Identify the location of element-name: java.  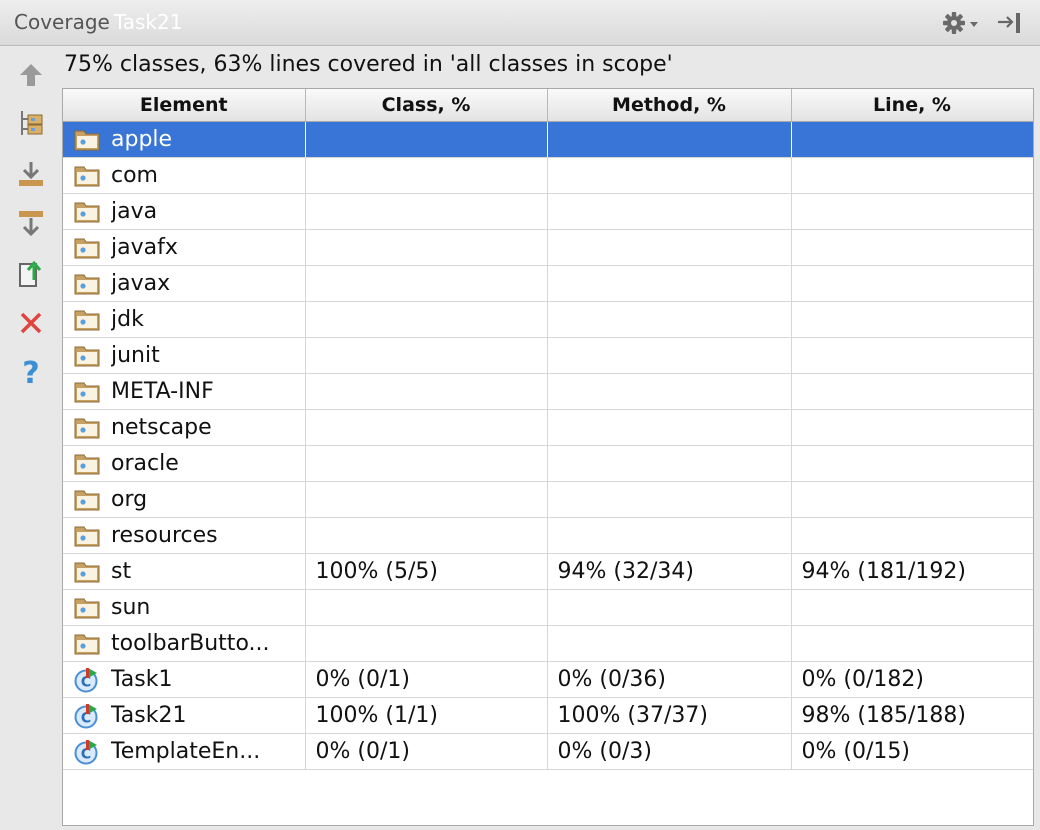
(134, 211).